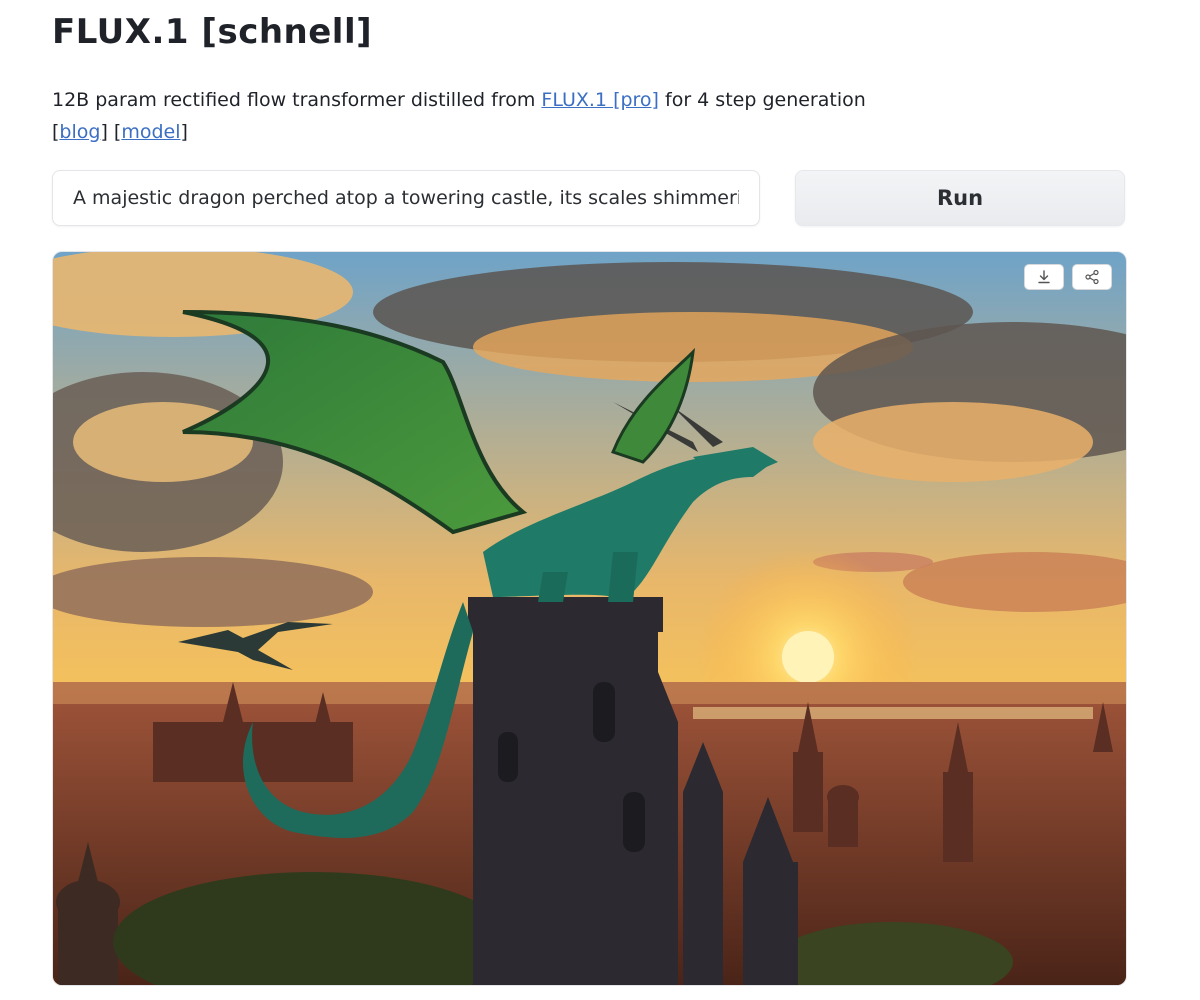  Describe the element at coordinates (762, 100) in the screenshot. I see `description-text-after: for 4 step generation` at that location.